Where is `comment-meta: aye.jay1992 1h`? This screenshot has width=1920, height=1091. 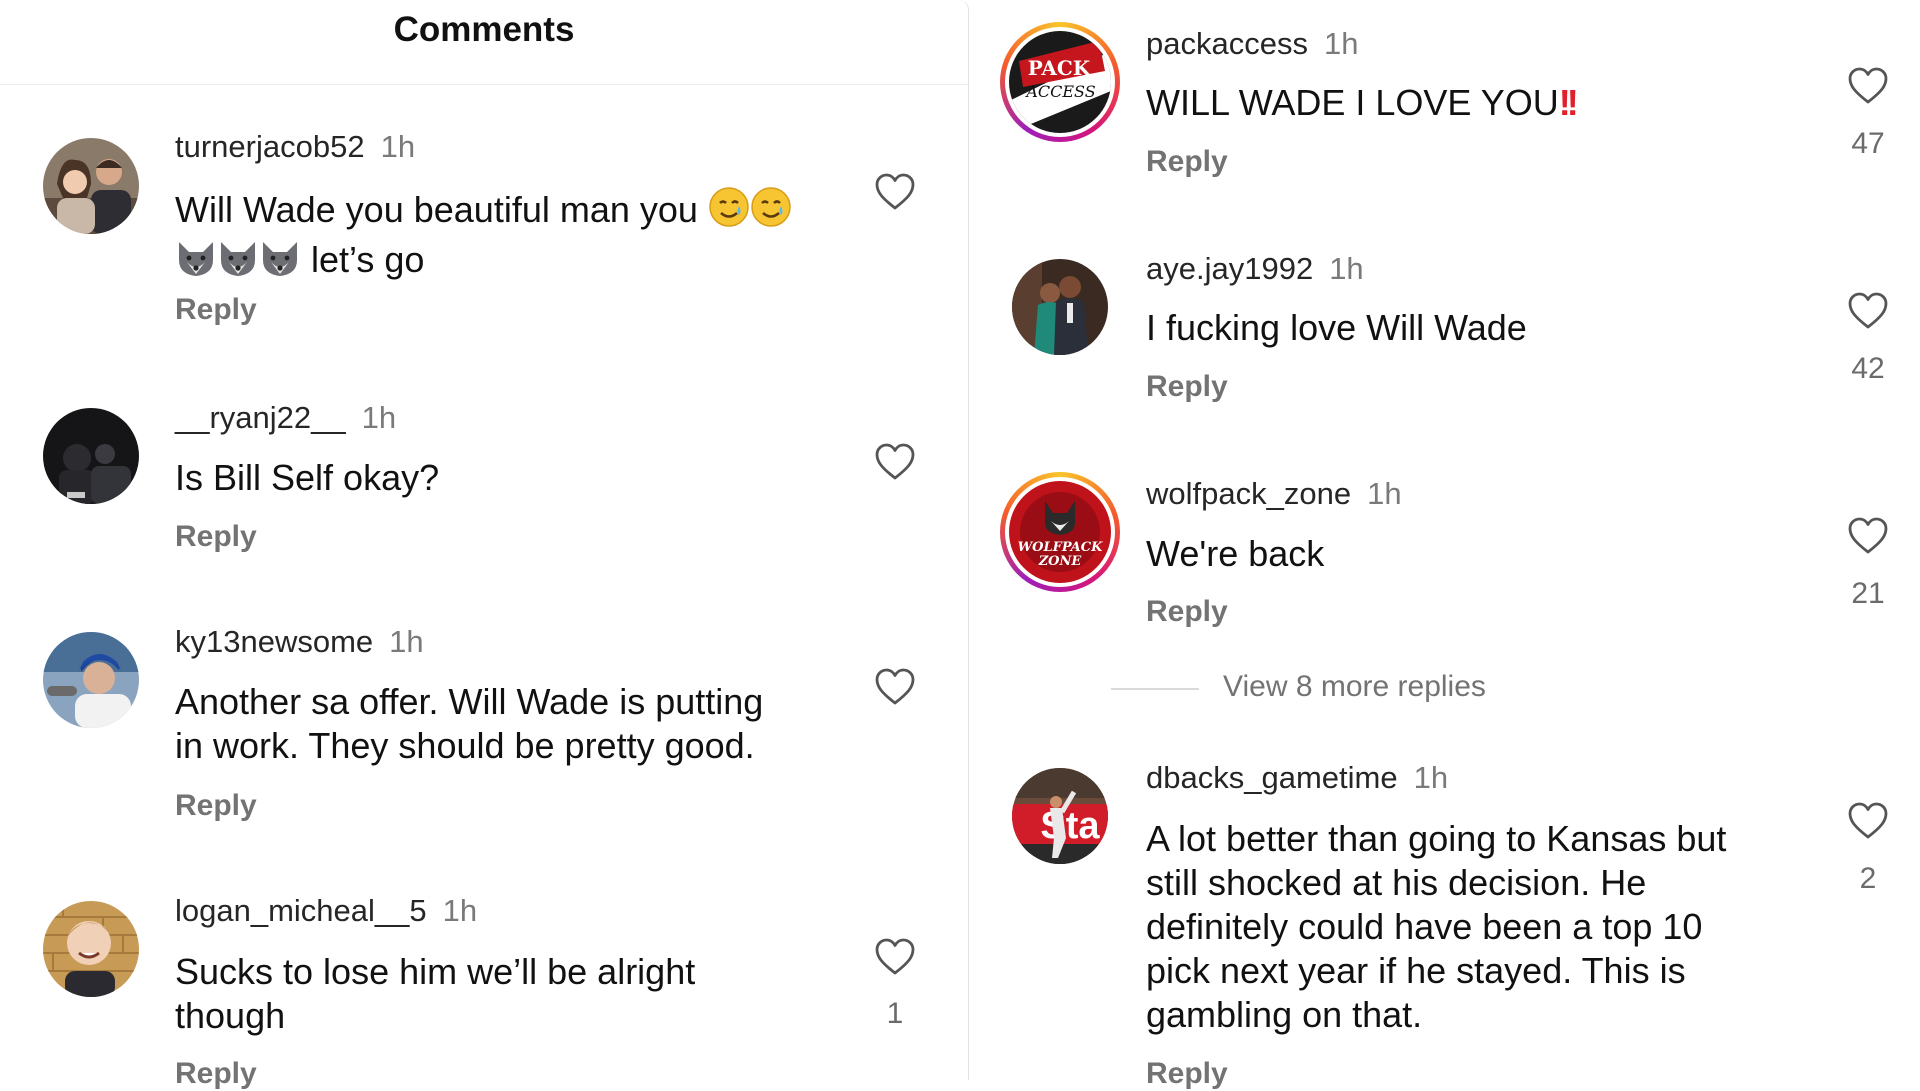
comment-meta: aye.jay1992 1h is located at coordinates (1255, 269).